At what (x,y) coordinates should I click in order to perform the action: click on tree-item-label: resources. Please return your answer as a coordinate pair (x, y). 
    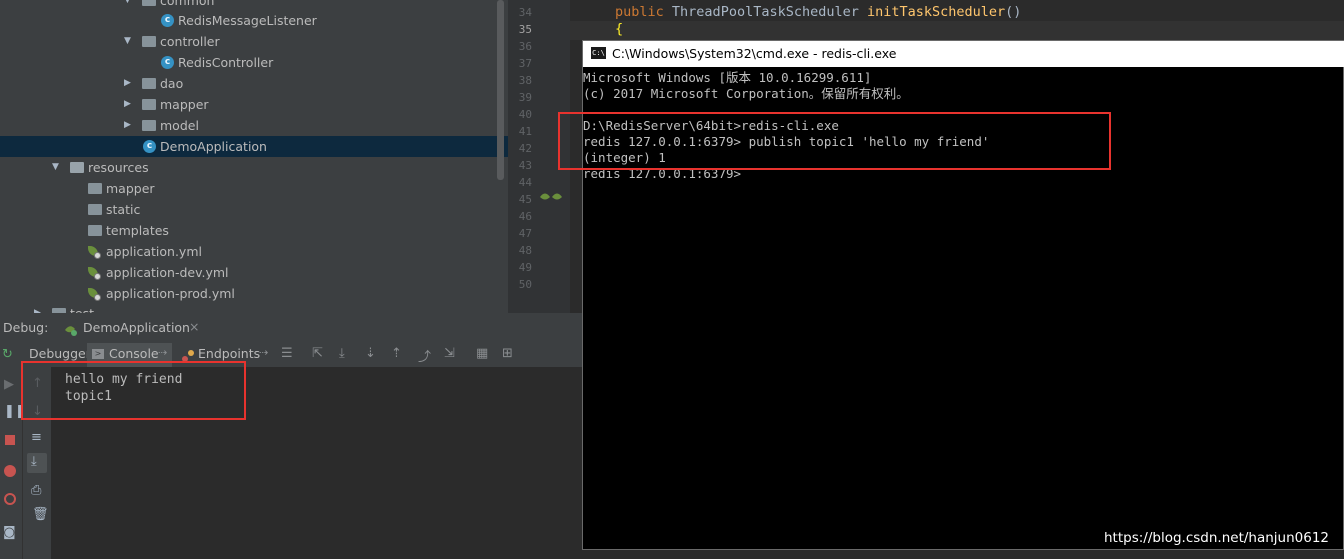
    Looking at the image, I should click on (118, 167).